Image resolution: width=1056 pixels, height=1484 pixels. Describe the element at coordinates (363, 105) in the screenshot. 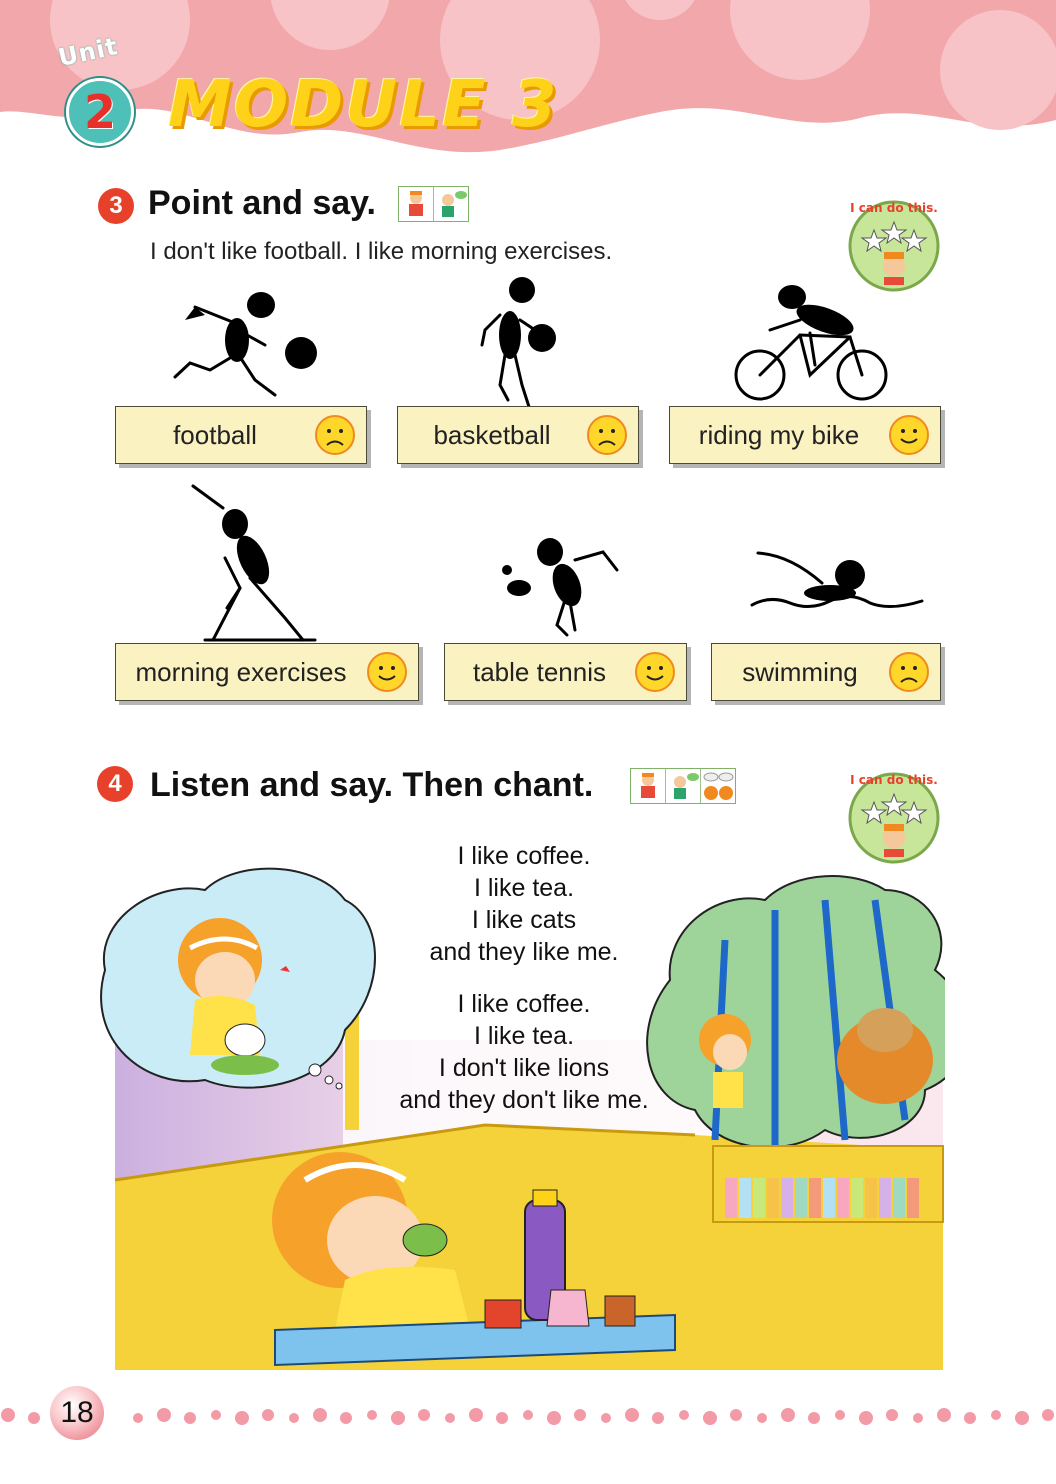

I see `module-title: MODULE 3` at that location.